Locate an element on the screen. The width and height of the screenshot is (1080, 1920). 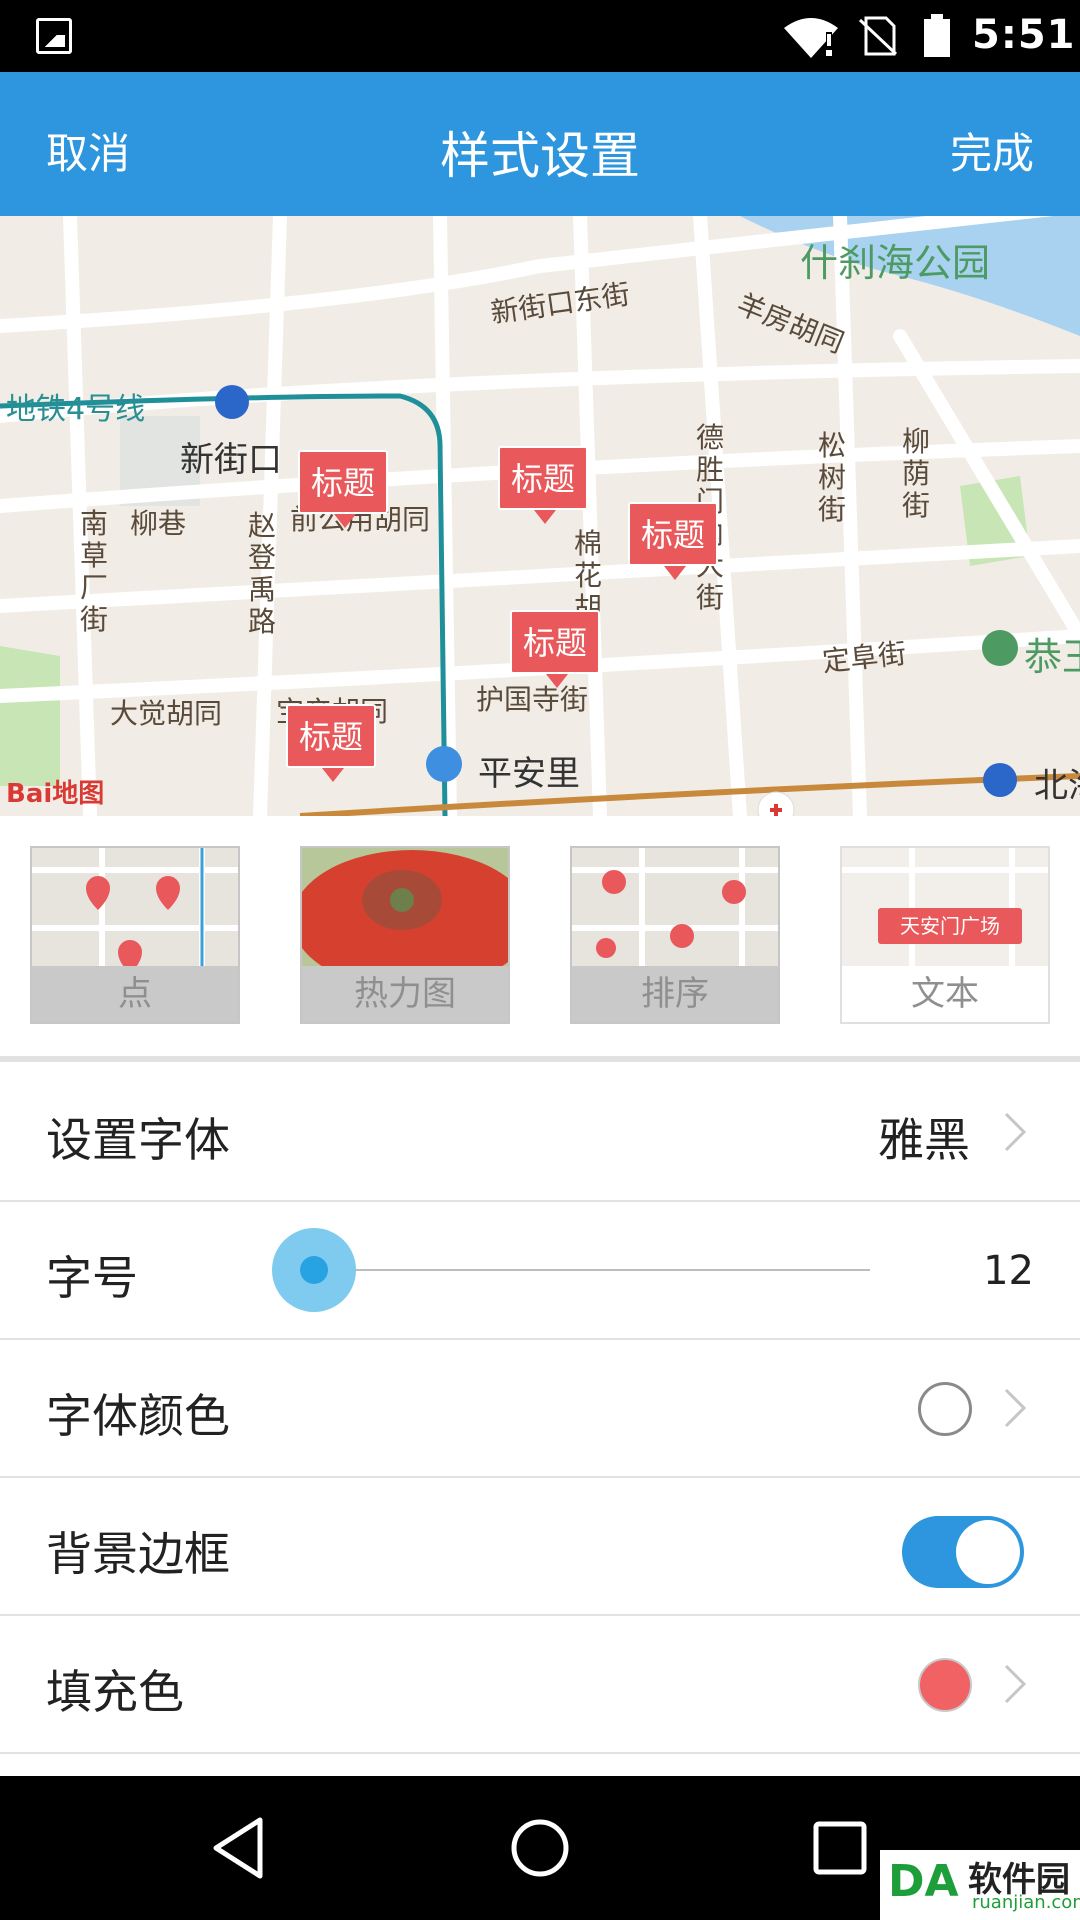
clock: 5:51 is located at coordinates (1024, 35).